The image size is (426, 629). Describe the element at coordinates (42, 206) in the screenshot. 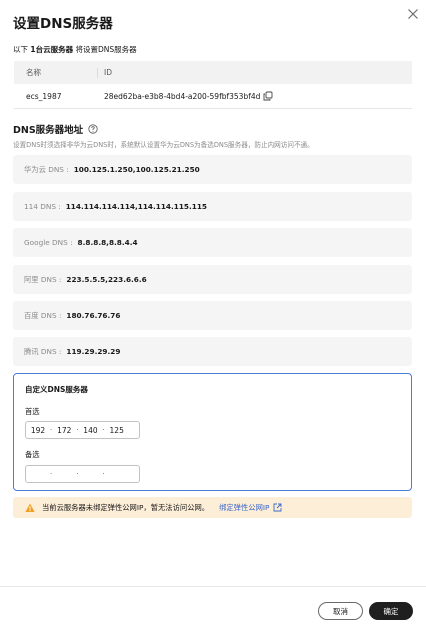

I see `dns-option-label: 114 DNS :` at that location.